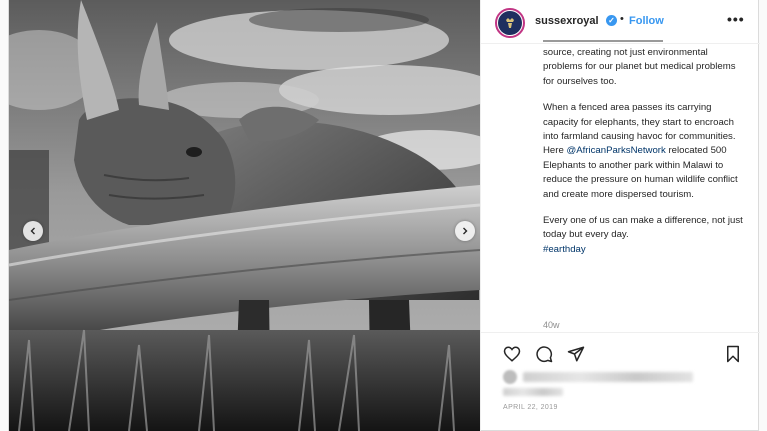 This screenshot has width=767, height=431. I want to click on likes-summary-blurred, so click(598, 377).